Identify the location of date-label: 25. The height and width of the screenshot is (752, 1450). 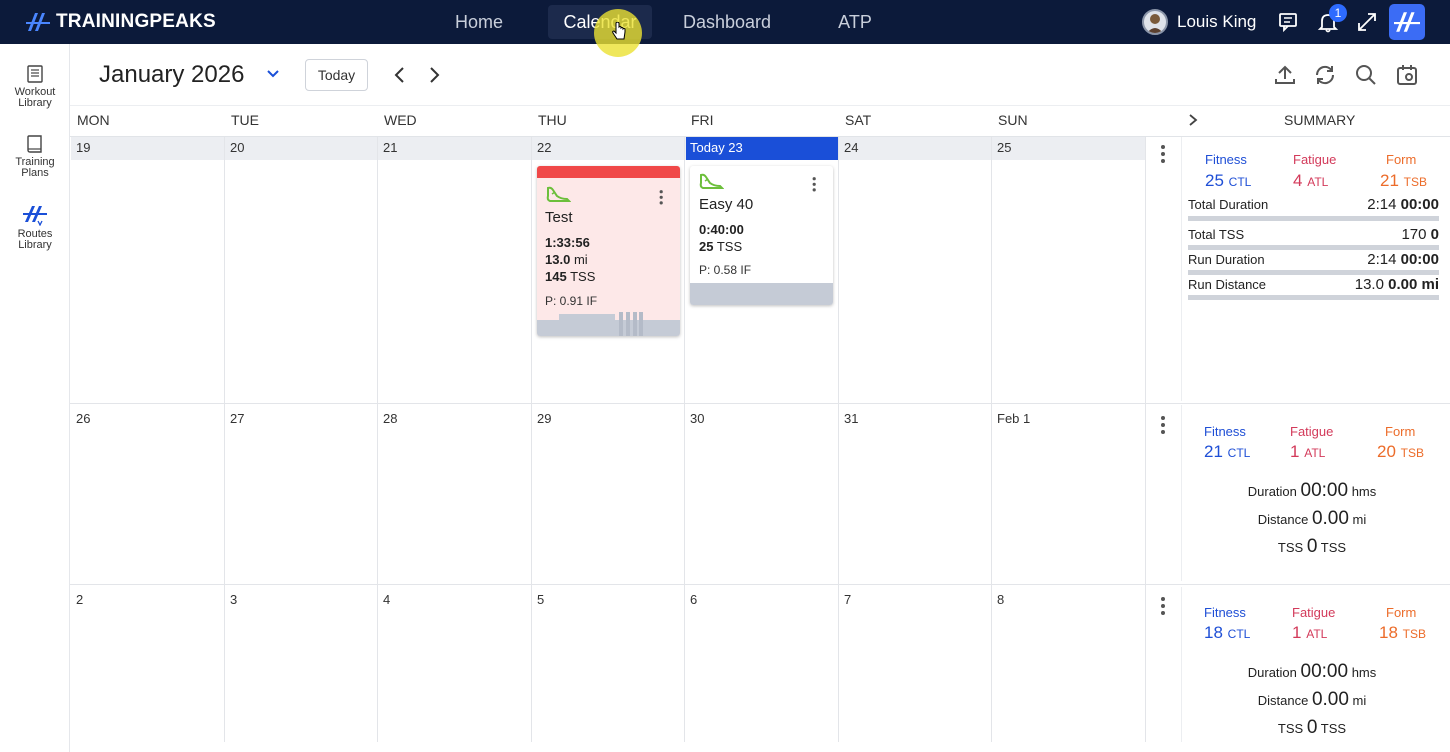
(1004, 147).